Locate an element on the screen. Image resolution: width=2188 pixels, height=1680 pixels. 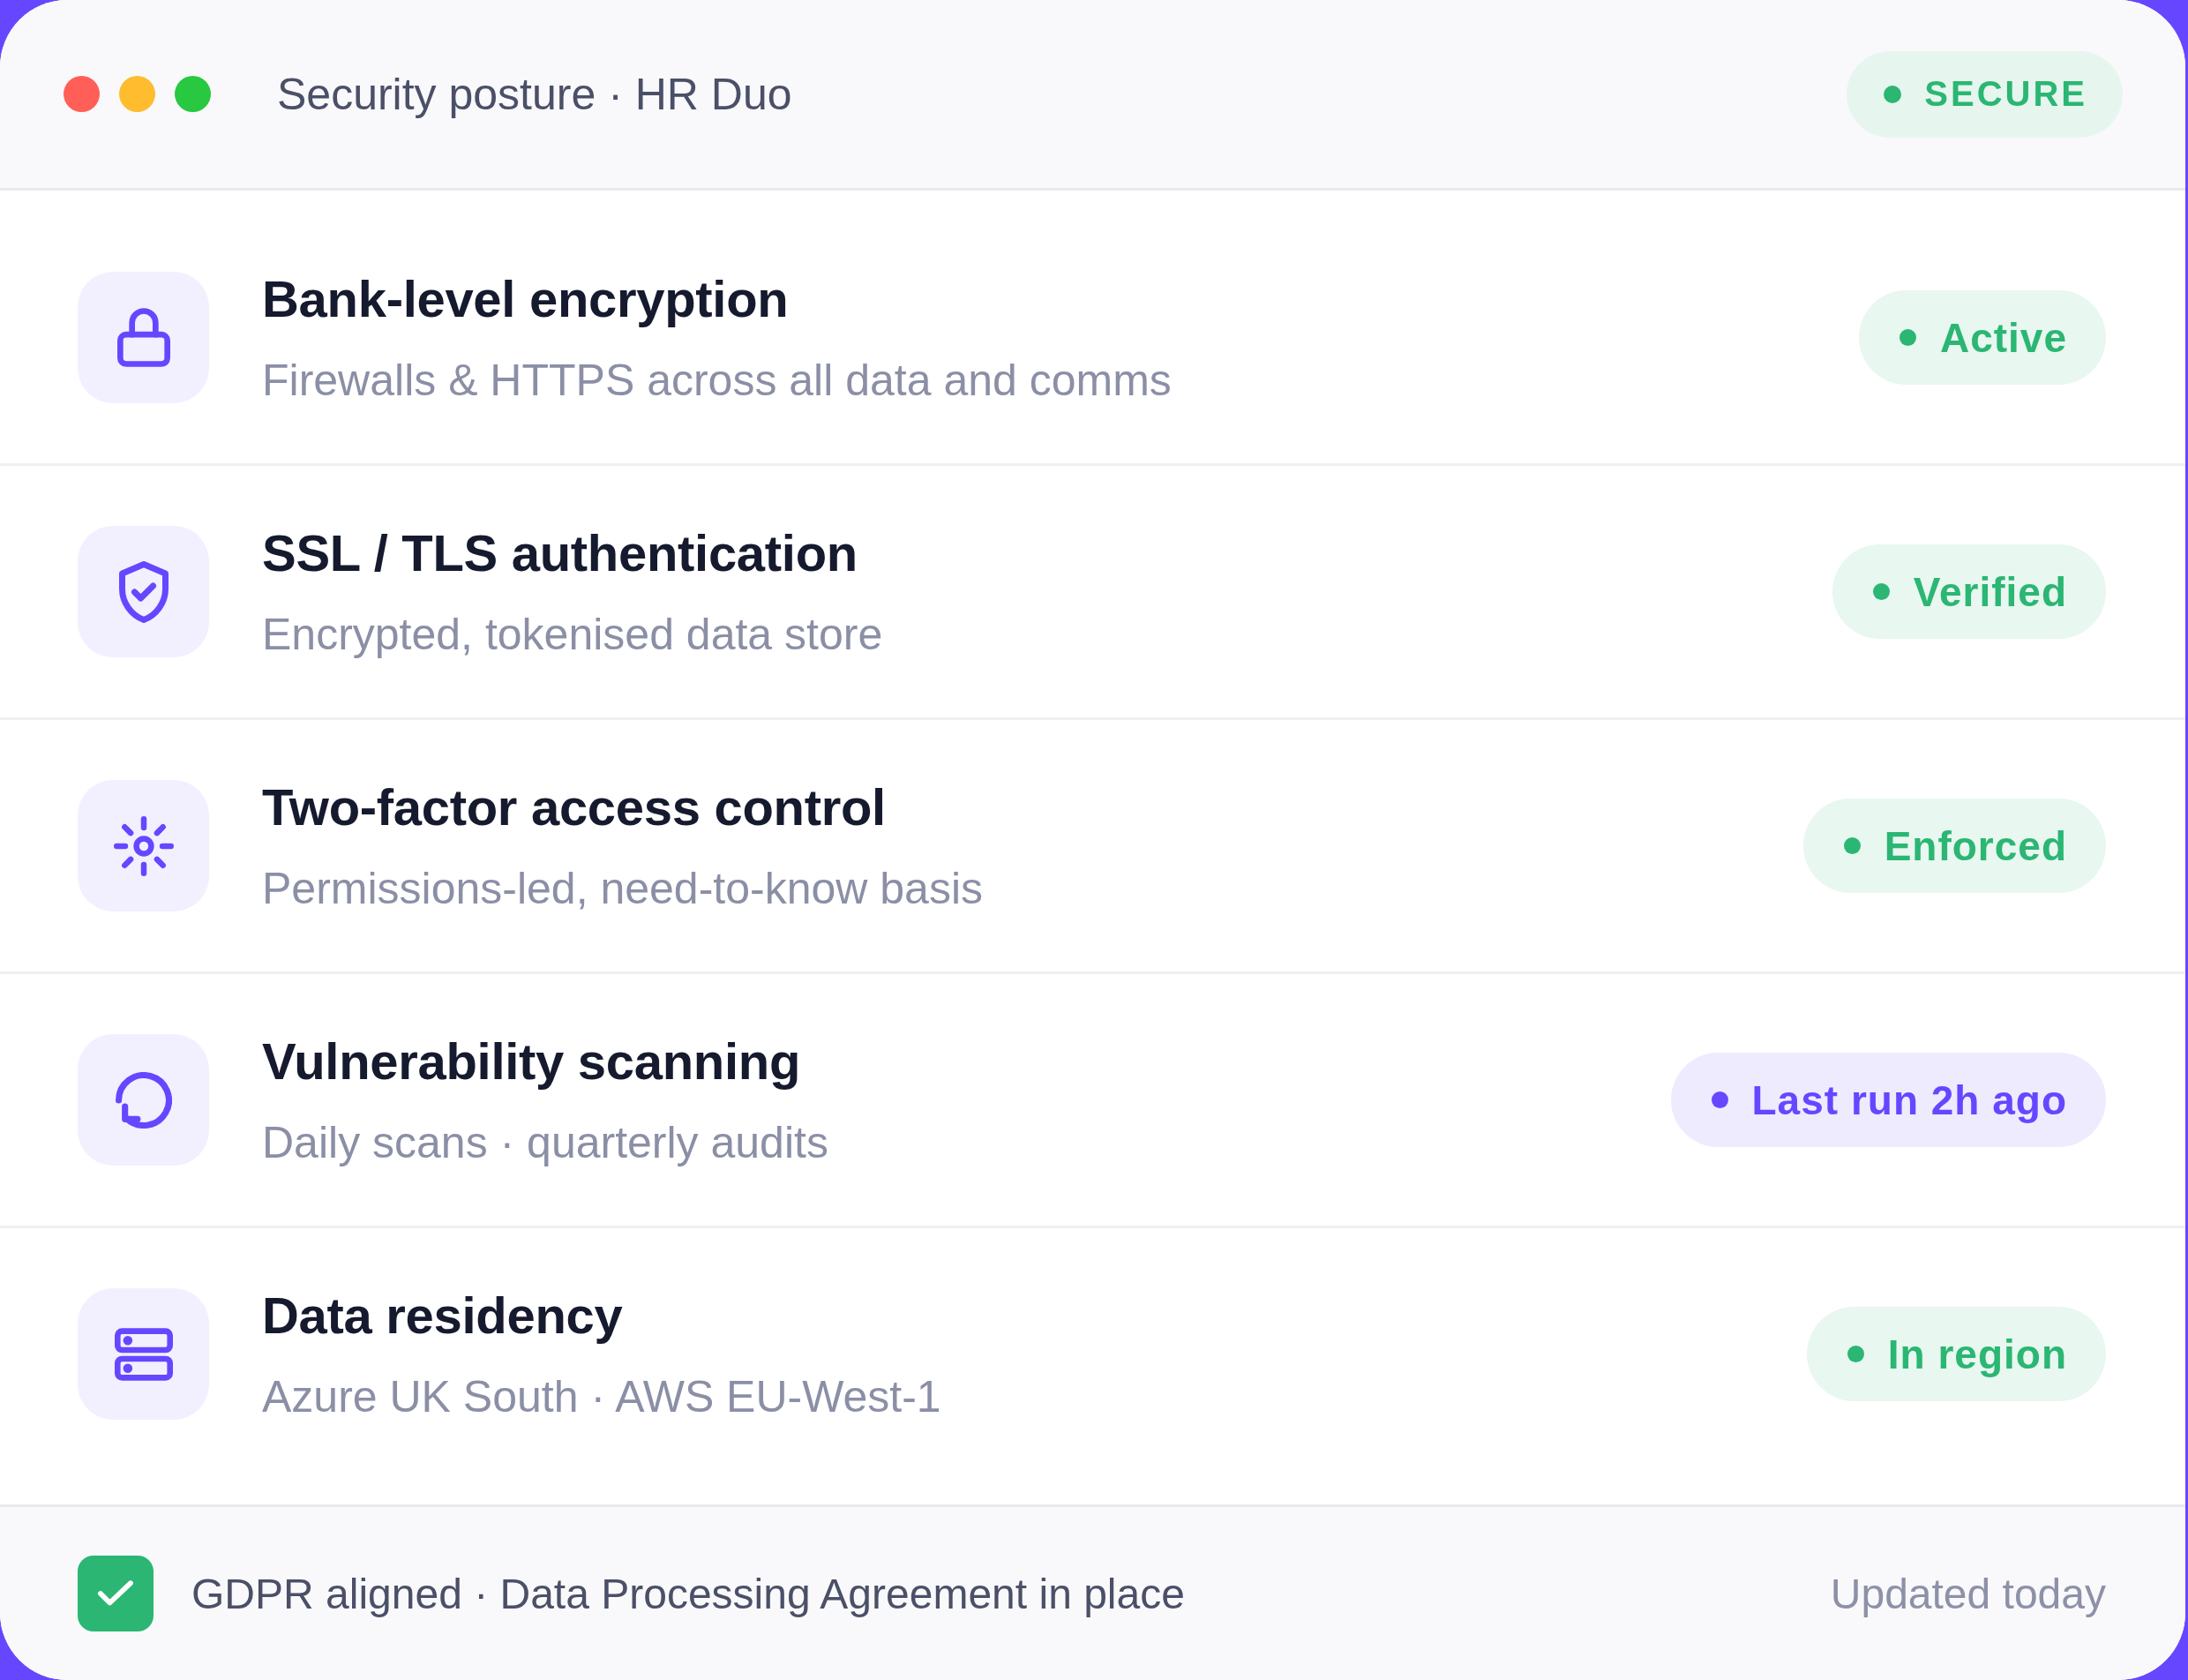
feature-title: Data residency is located at coordinates (442, 1316).